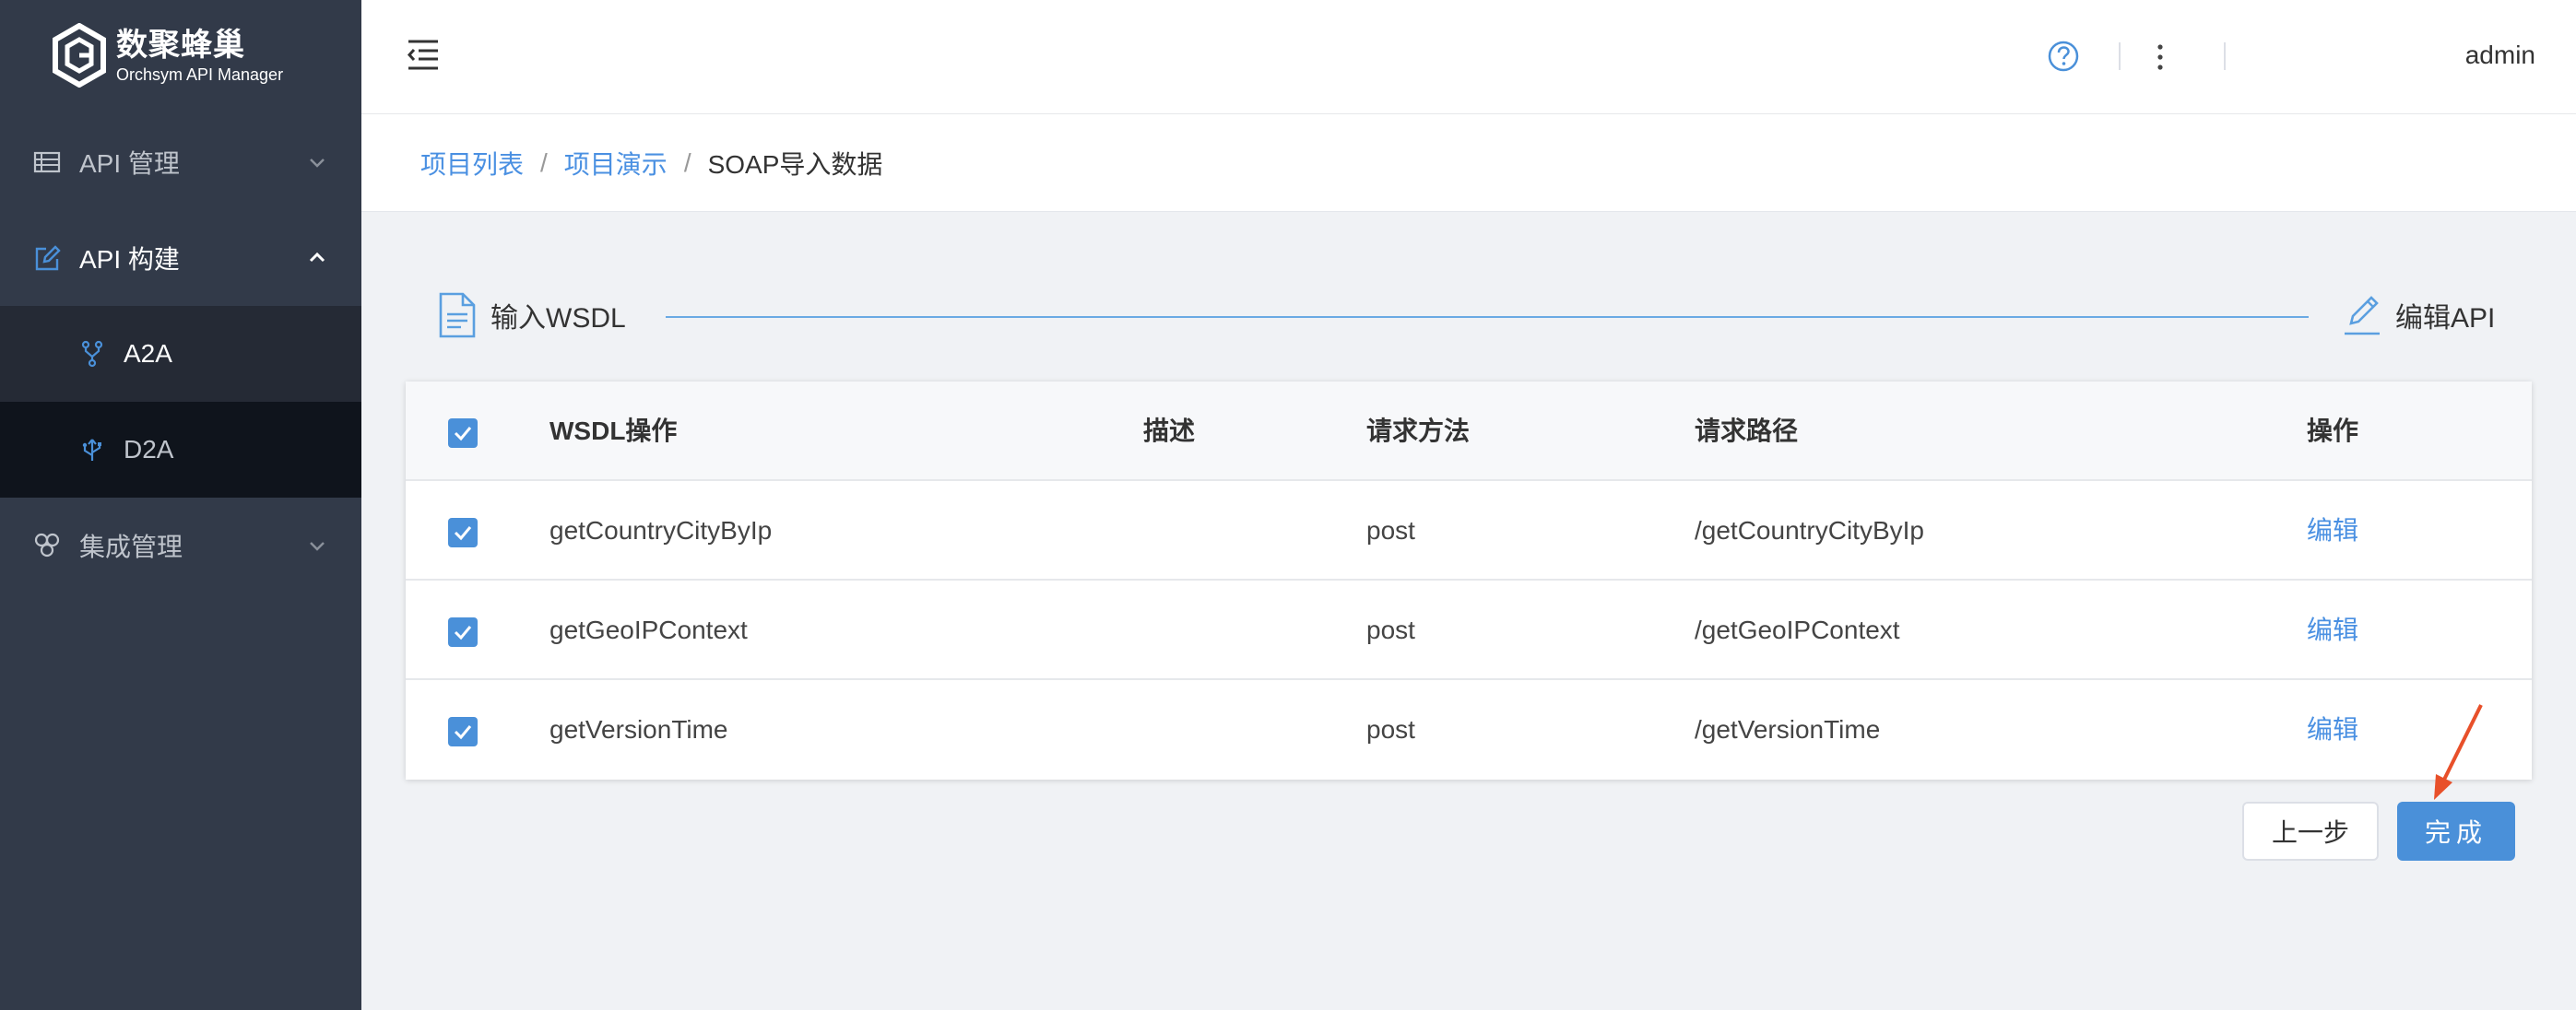 The image size is (2576, 1010). I want to click on annotation-arrow-icon, so click(2458, 752).